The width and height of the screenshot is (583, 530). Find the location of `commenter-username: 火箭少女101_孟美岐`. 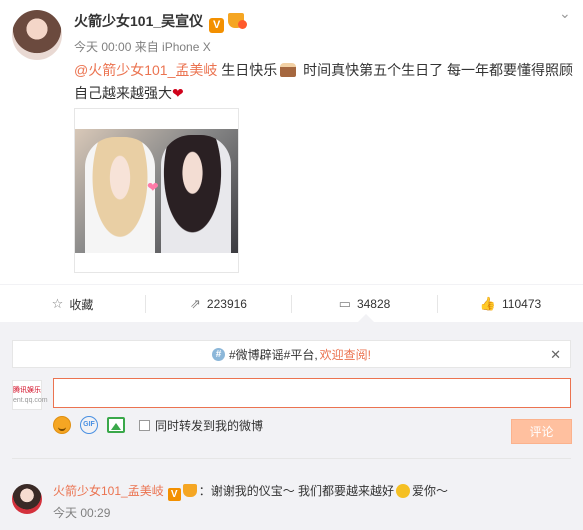

commenter-username: 火箭少女101_孟美岐 is located at coordinates (108, 491).